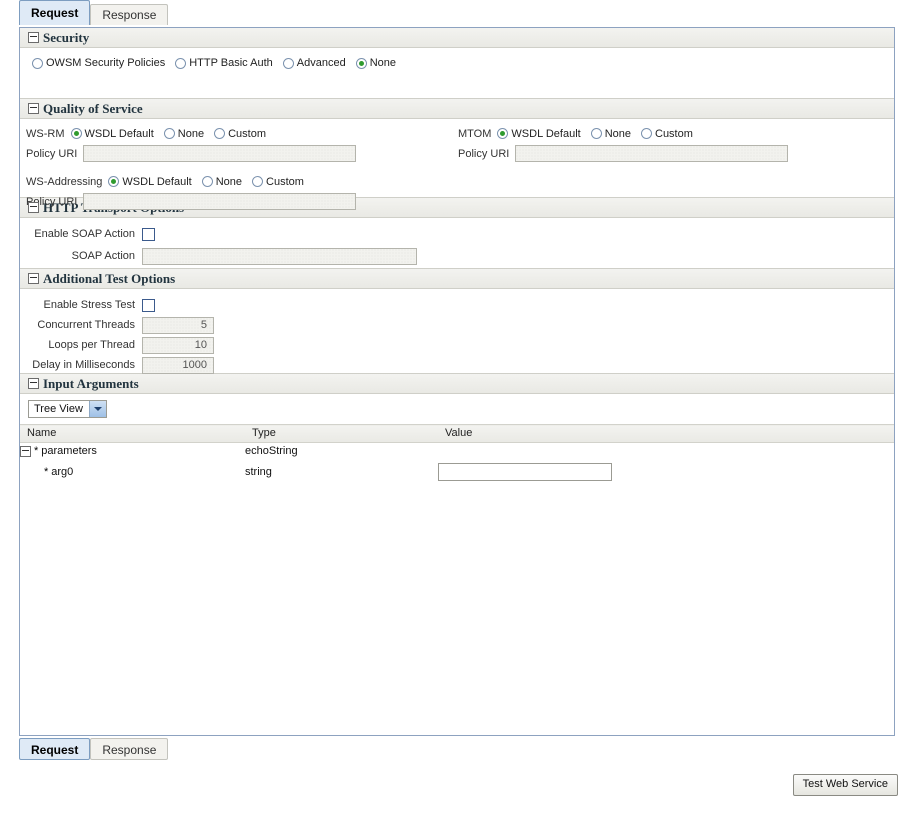 The width and height of the screenshot is (912, 830). What do you see at coordinates (25, 451) in the screenshot?
I see `tree-collapse-icon` at bounding box center [25, 451].